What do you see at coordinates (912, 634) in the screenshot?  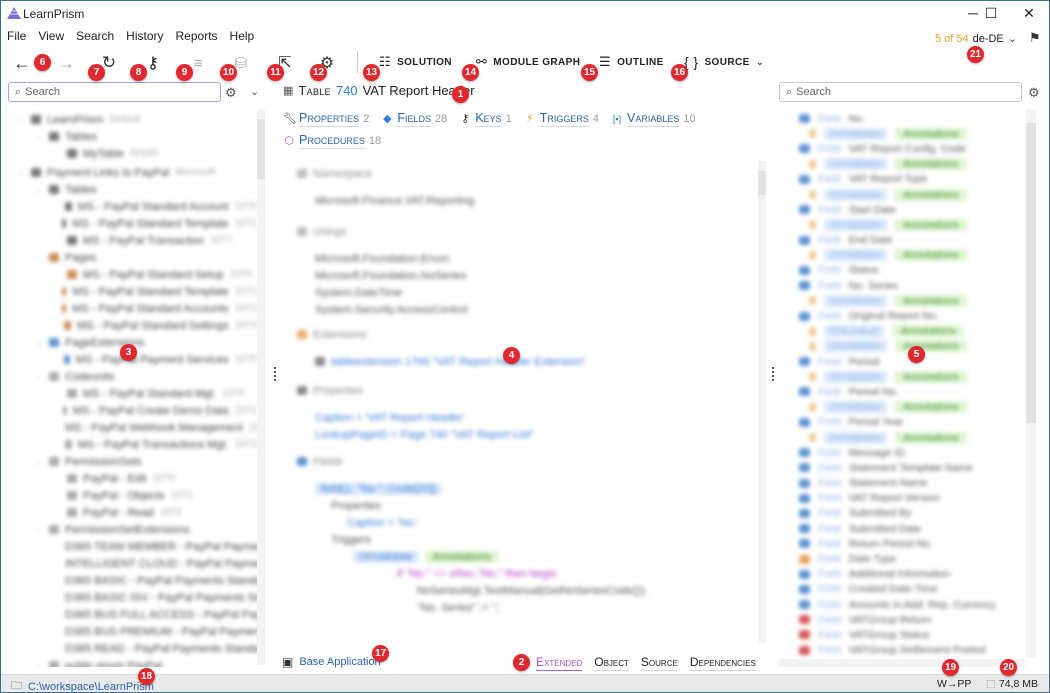 I see `outline-item: Field VATGroup Status` at bounding box center [912, 634].